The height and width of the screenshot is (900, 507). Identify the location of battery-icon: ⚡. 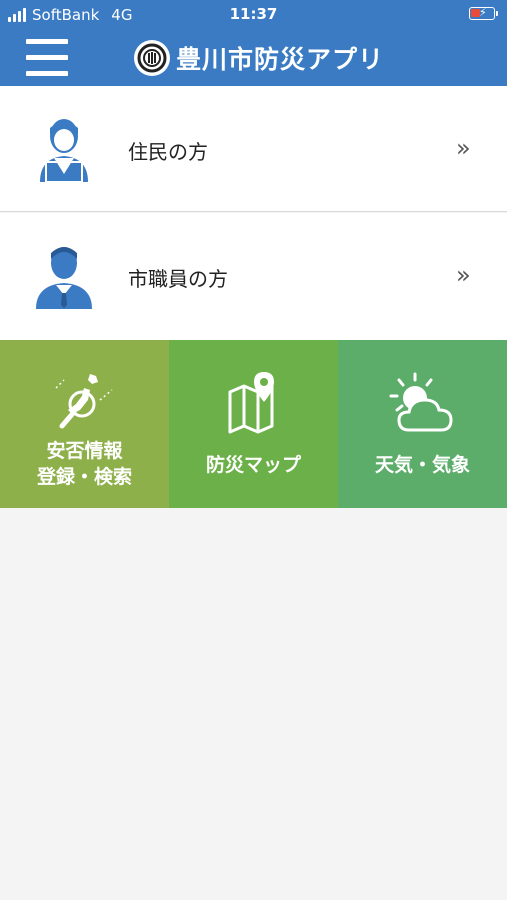
(483, 13).